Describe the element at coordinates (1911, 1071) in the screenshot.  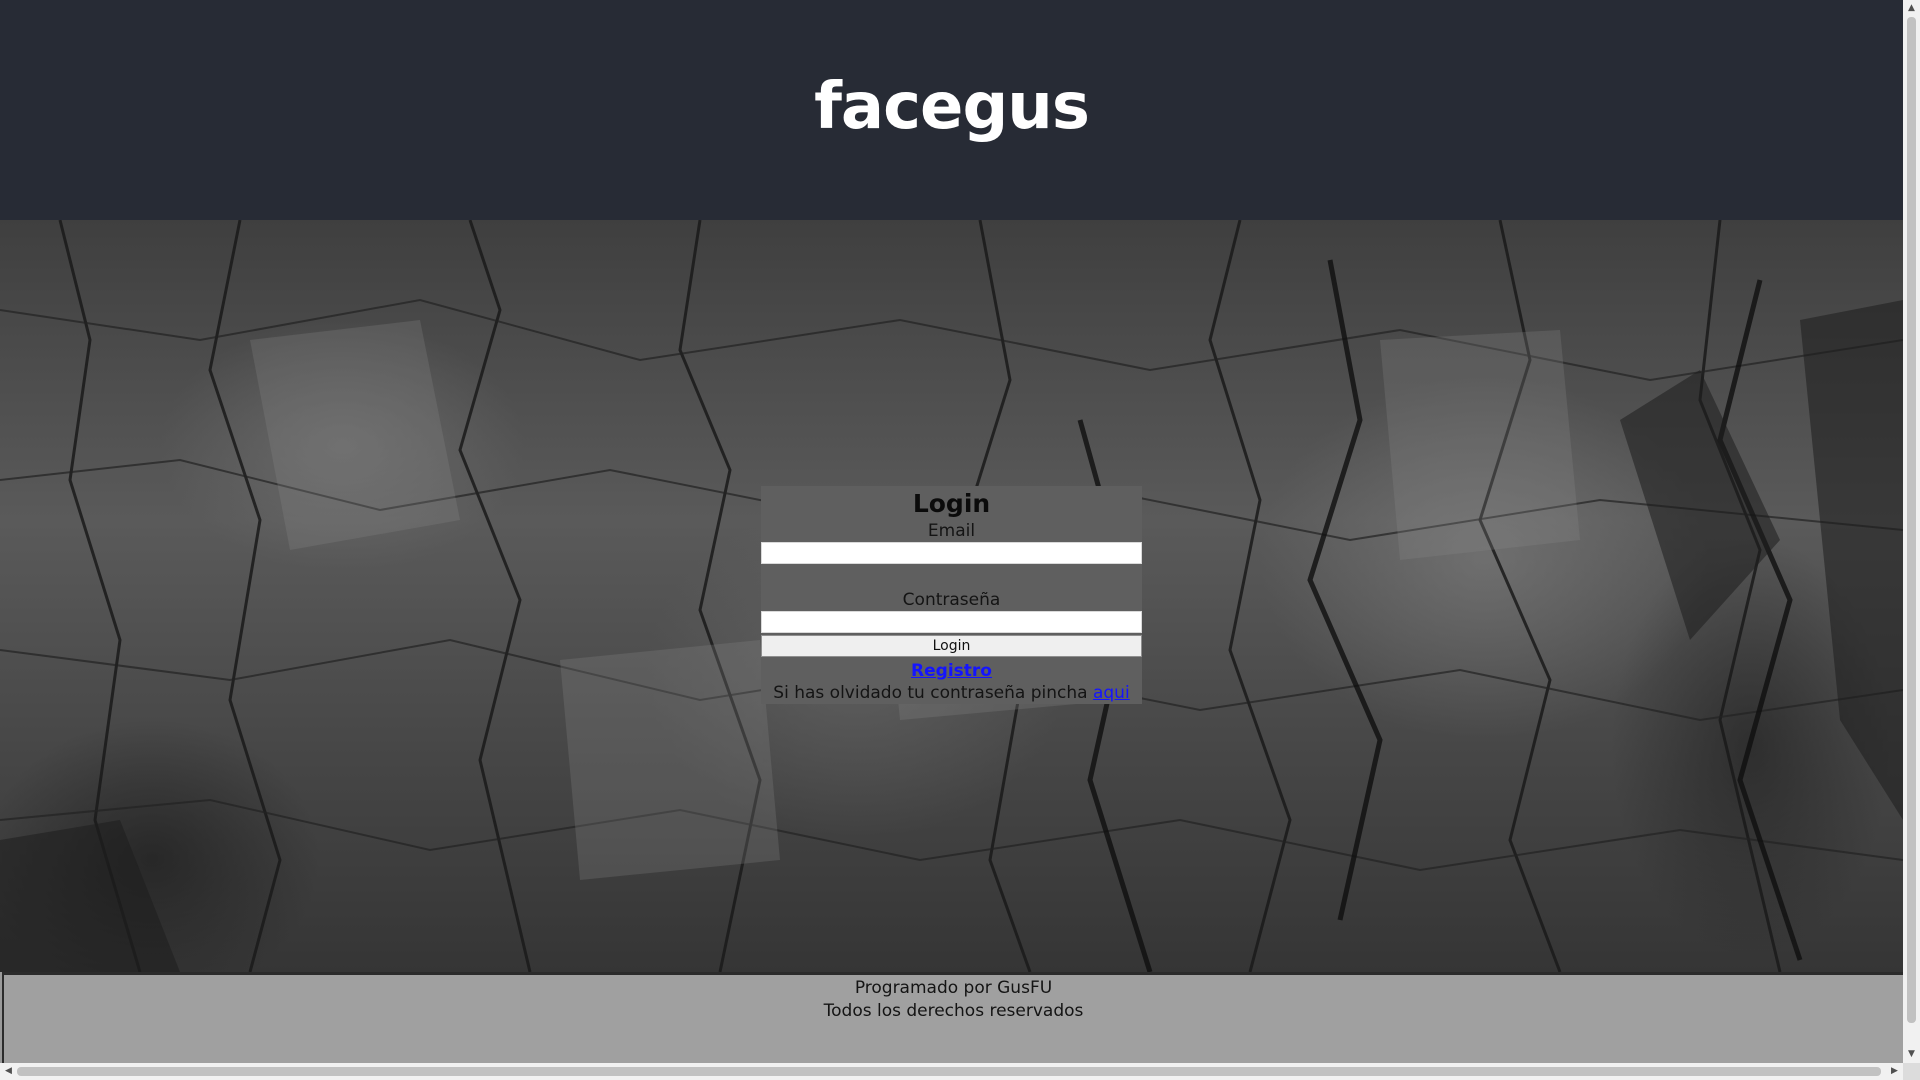
I see `scrollbar-corner` at that location.